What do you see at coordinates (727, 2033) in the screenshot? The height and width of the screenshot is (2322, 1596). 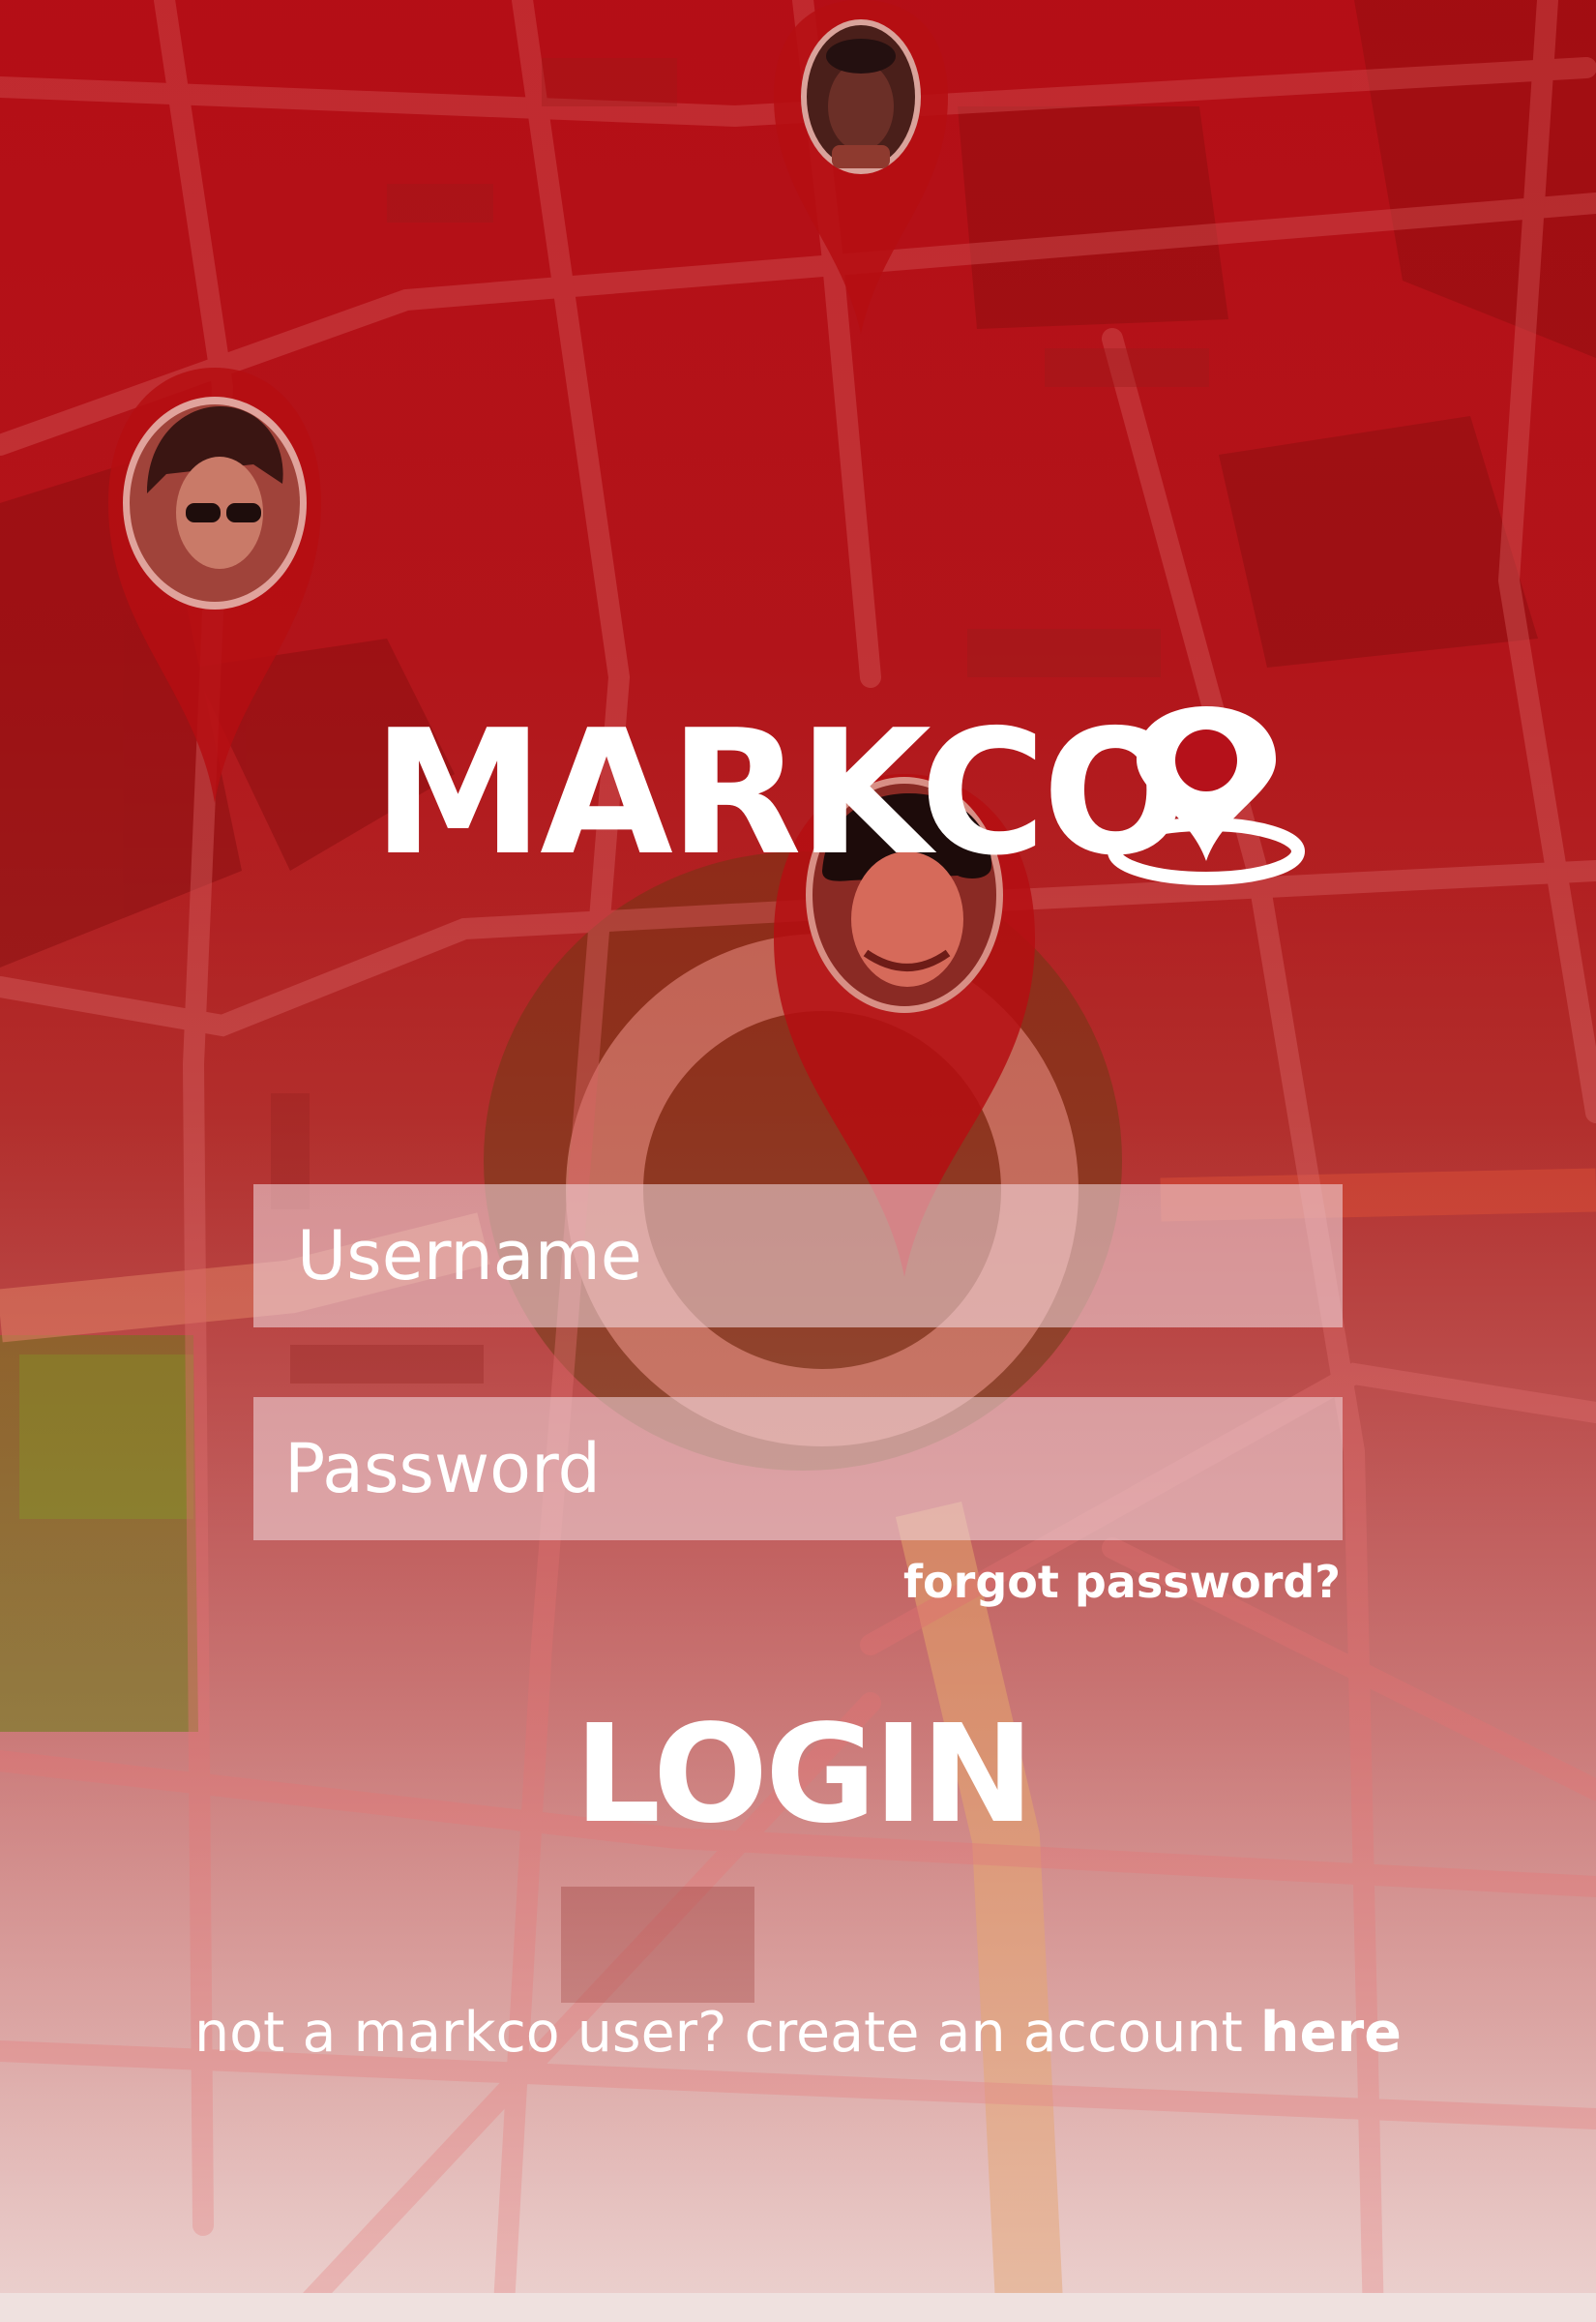 I see `signup-prompt-text: not a markco user? create an account` at bounding box center [727, 2033].